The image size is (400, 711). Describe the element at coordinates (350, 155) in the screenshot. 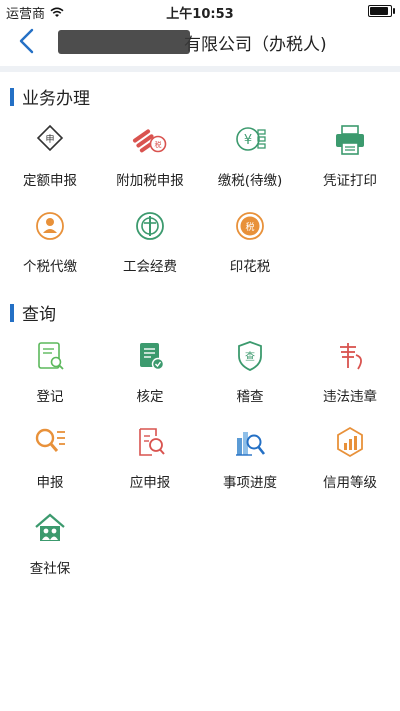

I see `business-item-printer: 凭证打印` at that location.